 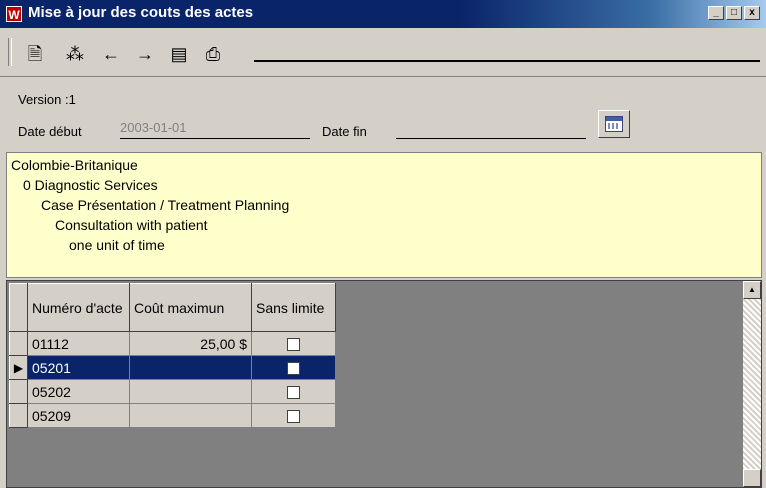 I want to click on list-icon: ▤, so click(x=179, y=54).